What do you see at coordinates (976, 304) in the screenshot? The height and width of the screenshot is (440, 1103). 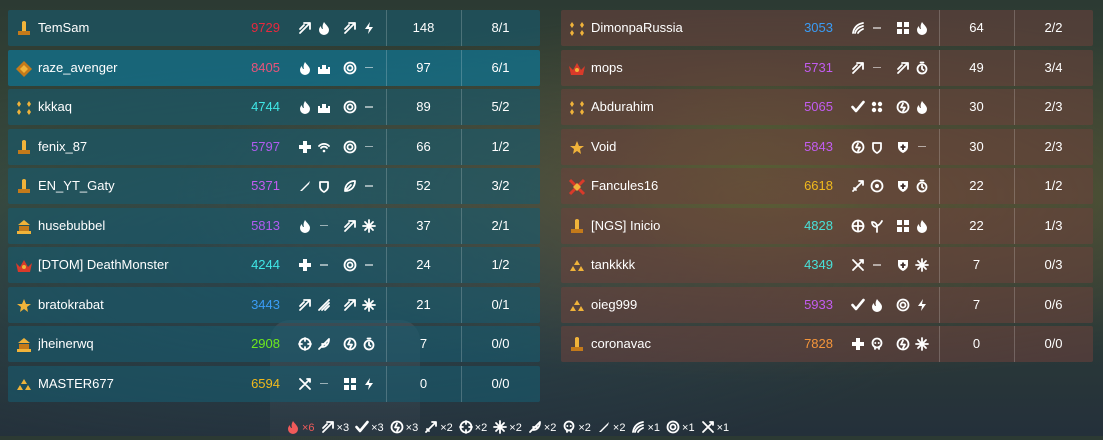 I see `player-score: 7` at bounding box center [976, 304].